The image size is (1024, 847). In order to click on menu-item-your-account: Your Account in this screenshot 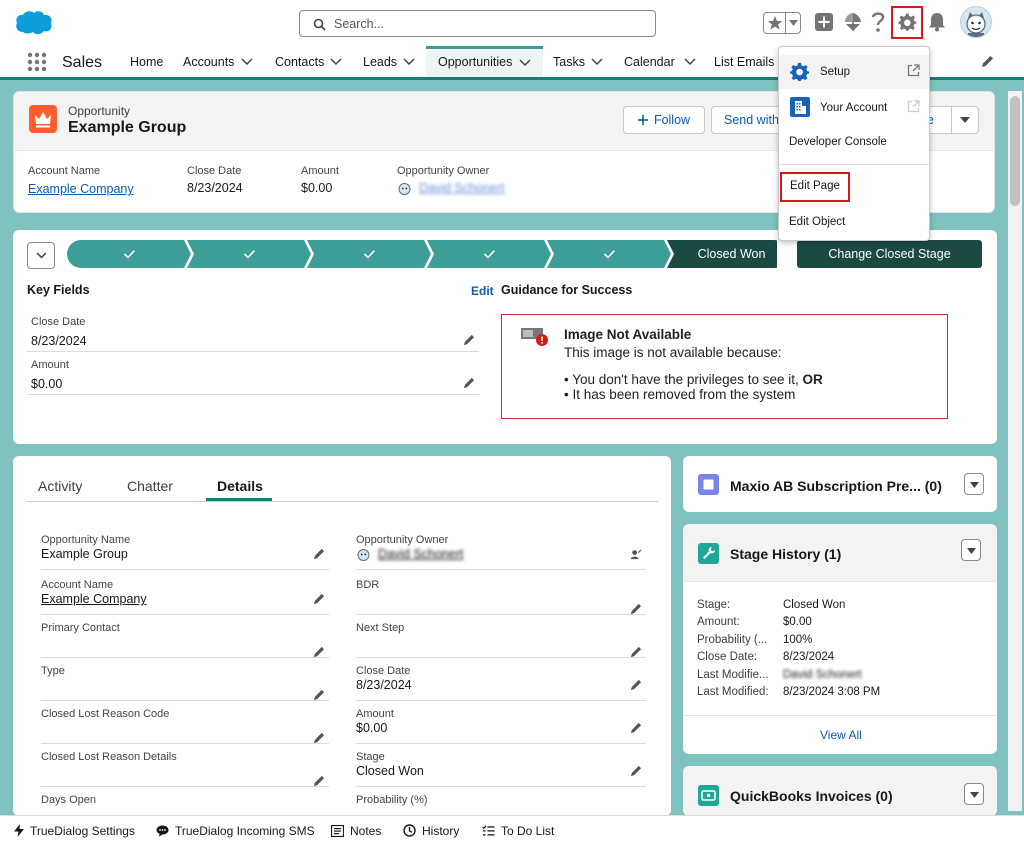, I will do `click(854, 108)`.